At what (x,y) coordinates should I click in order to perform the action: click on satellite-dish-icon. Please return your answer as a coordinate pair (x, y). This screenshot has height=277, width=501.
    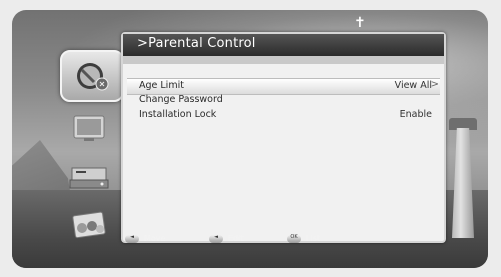
    Looking at the image, I should click on (93, 77).